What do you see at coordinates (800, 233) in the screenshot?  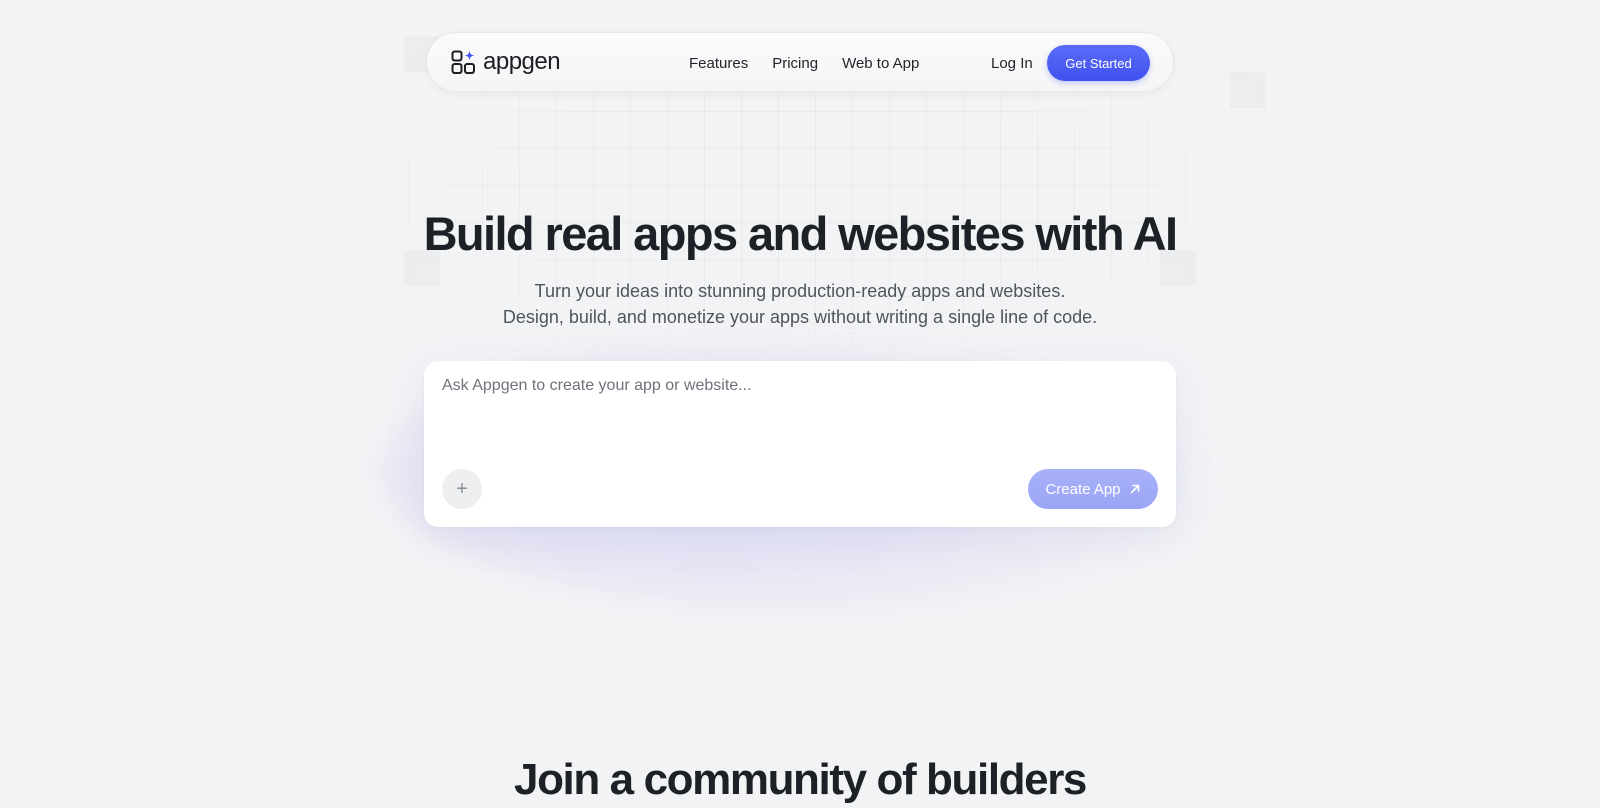 I see `hero-title: Build real apps and websites with AI` at bounding box center [800, 233].